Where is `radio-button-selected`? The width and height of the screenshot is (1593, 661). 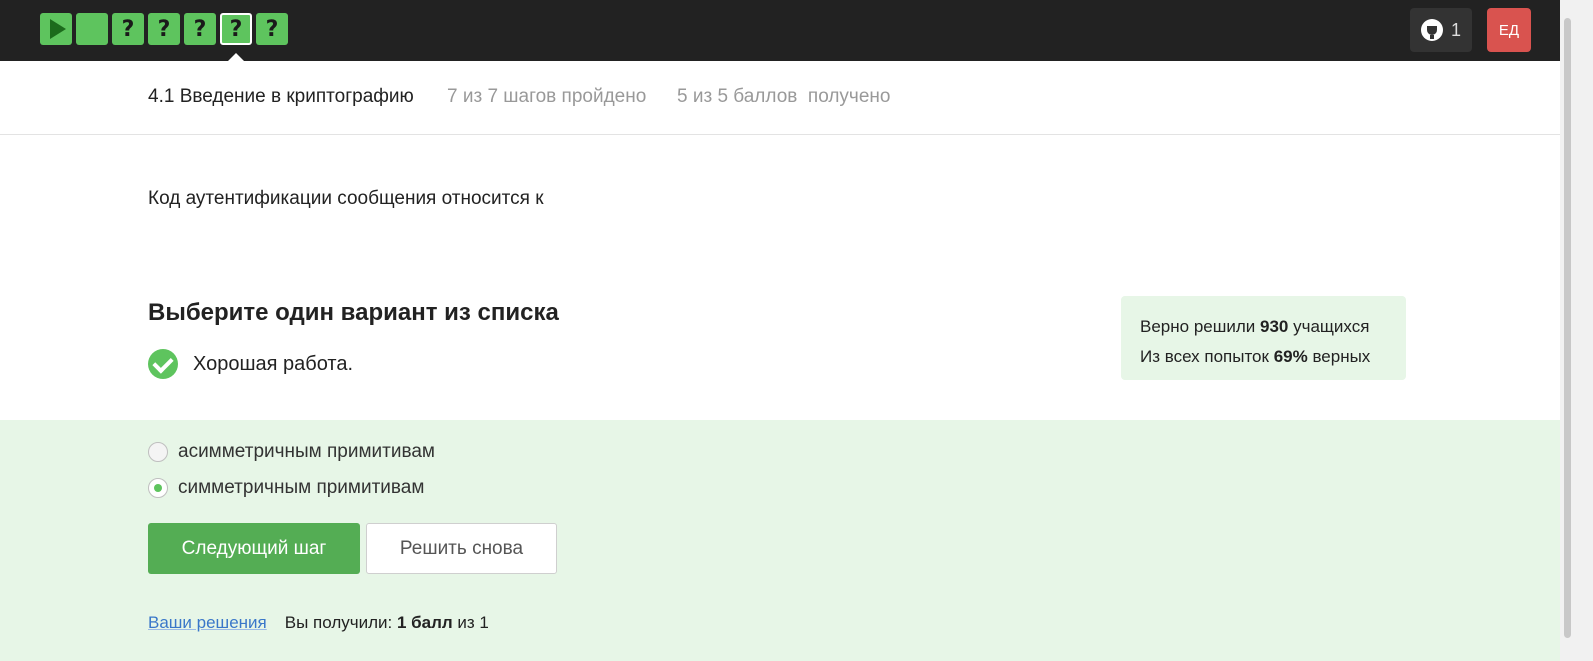
radio-button-selected is located at coordinates (158, 488).